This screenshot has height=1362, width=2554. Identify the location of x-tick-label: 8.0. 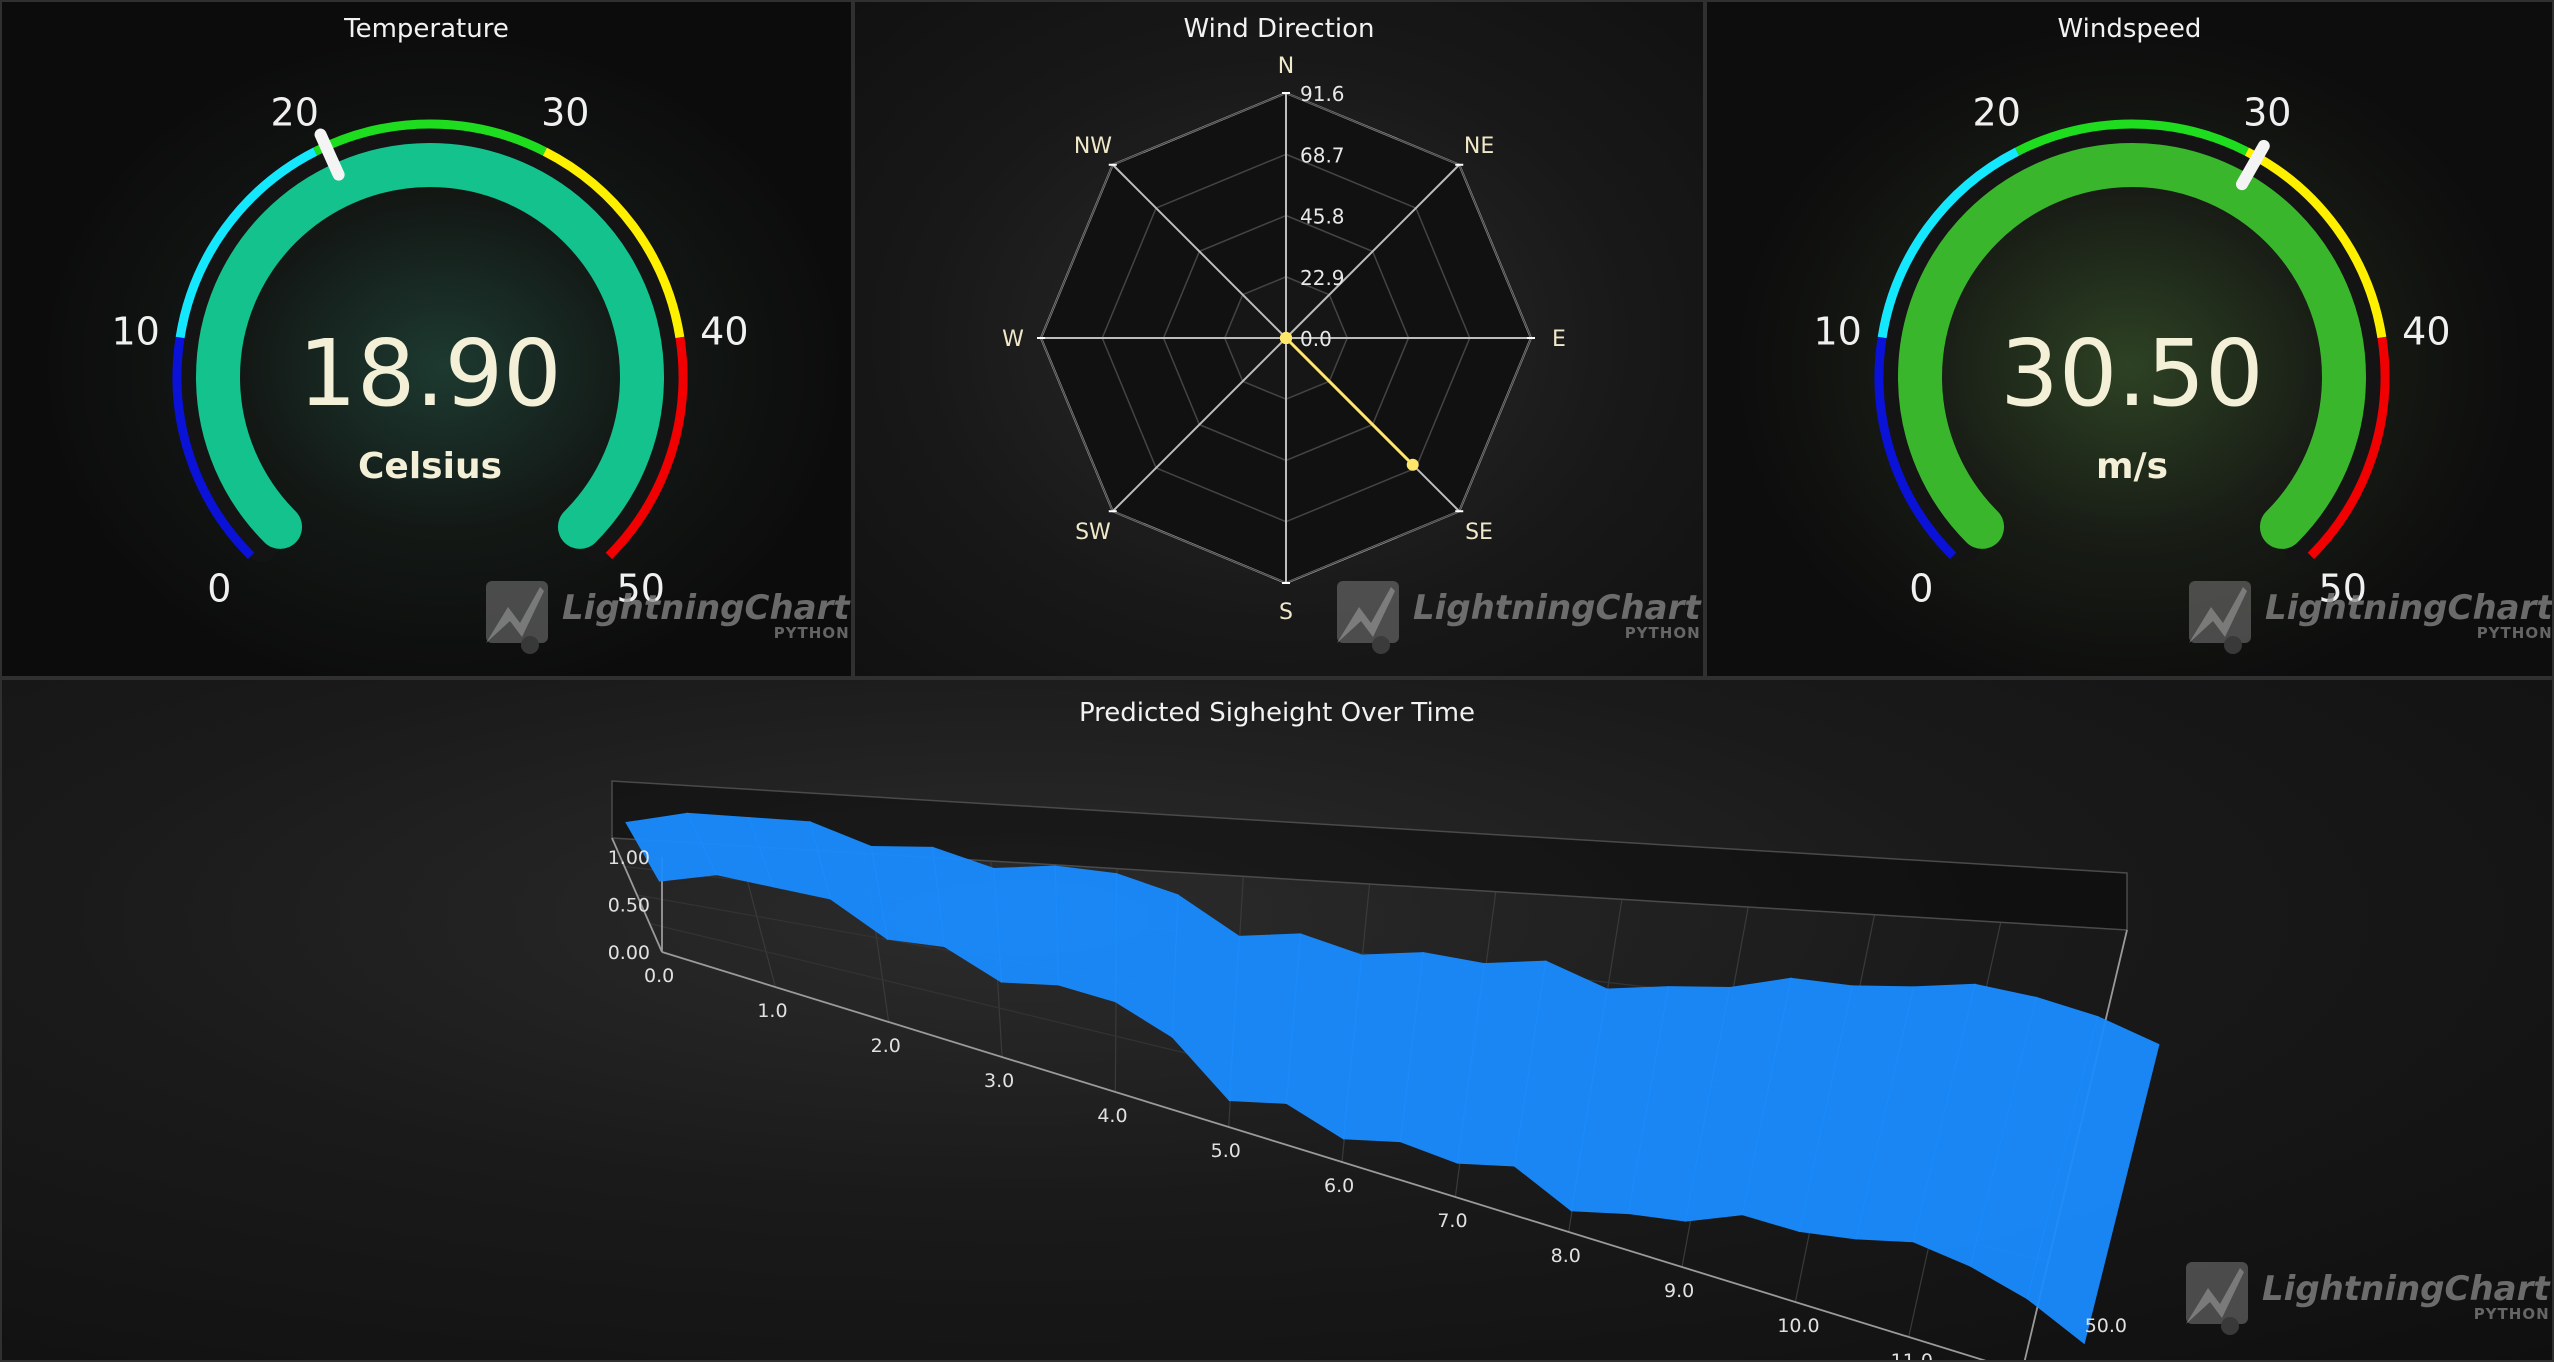
(1566, 1256).